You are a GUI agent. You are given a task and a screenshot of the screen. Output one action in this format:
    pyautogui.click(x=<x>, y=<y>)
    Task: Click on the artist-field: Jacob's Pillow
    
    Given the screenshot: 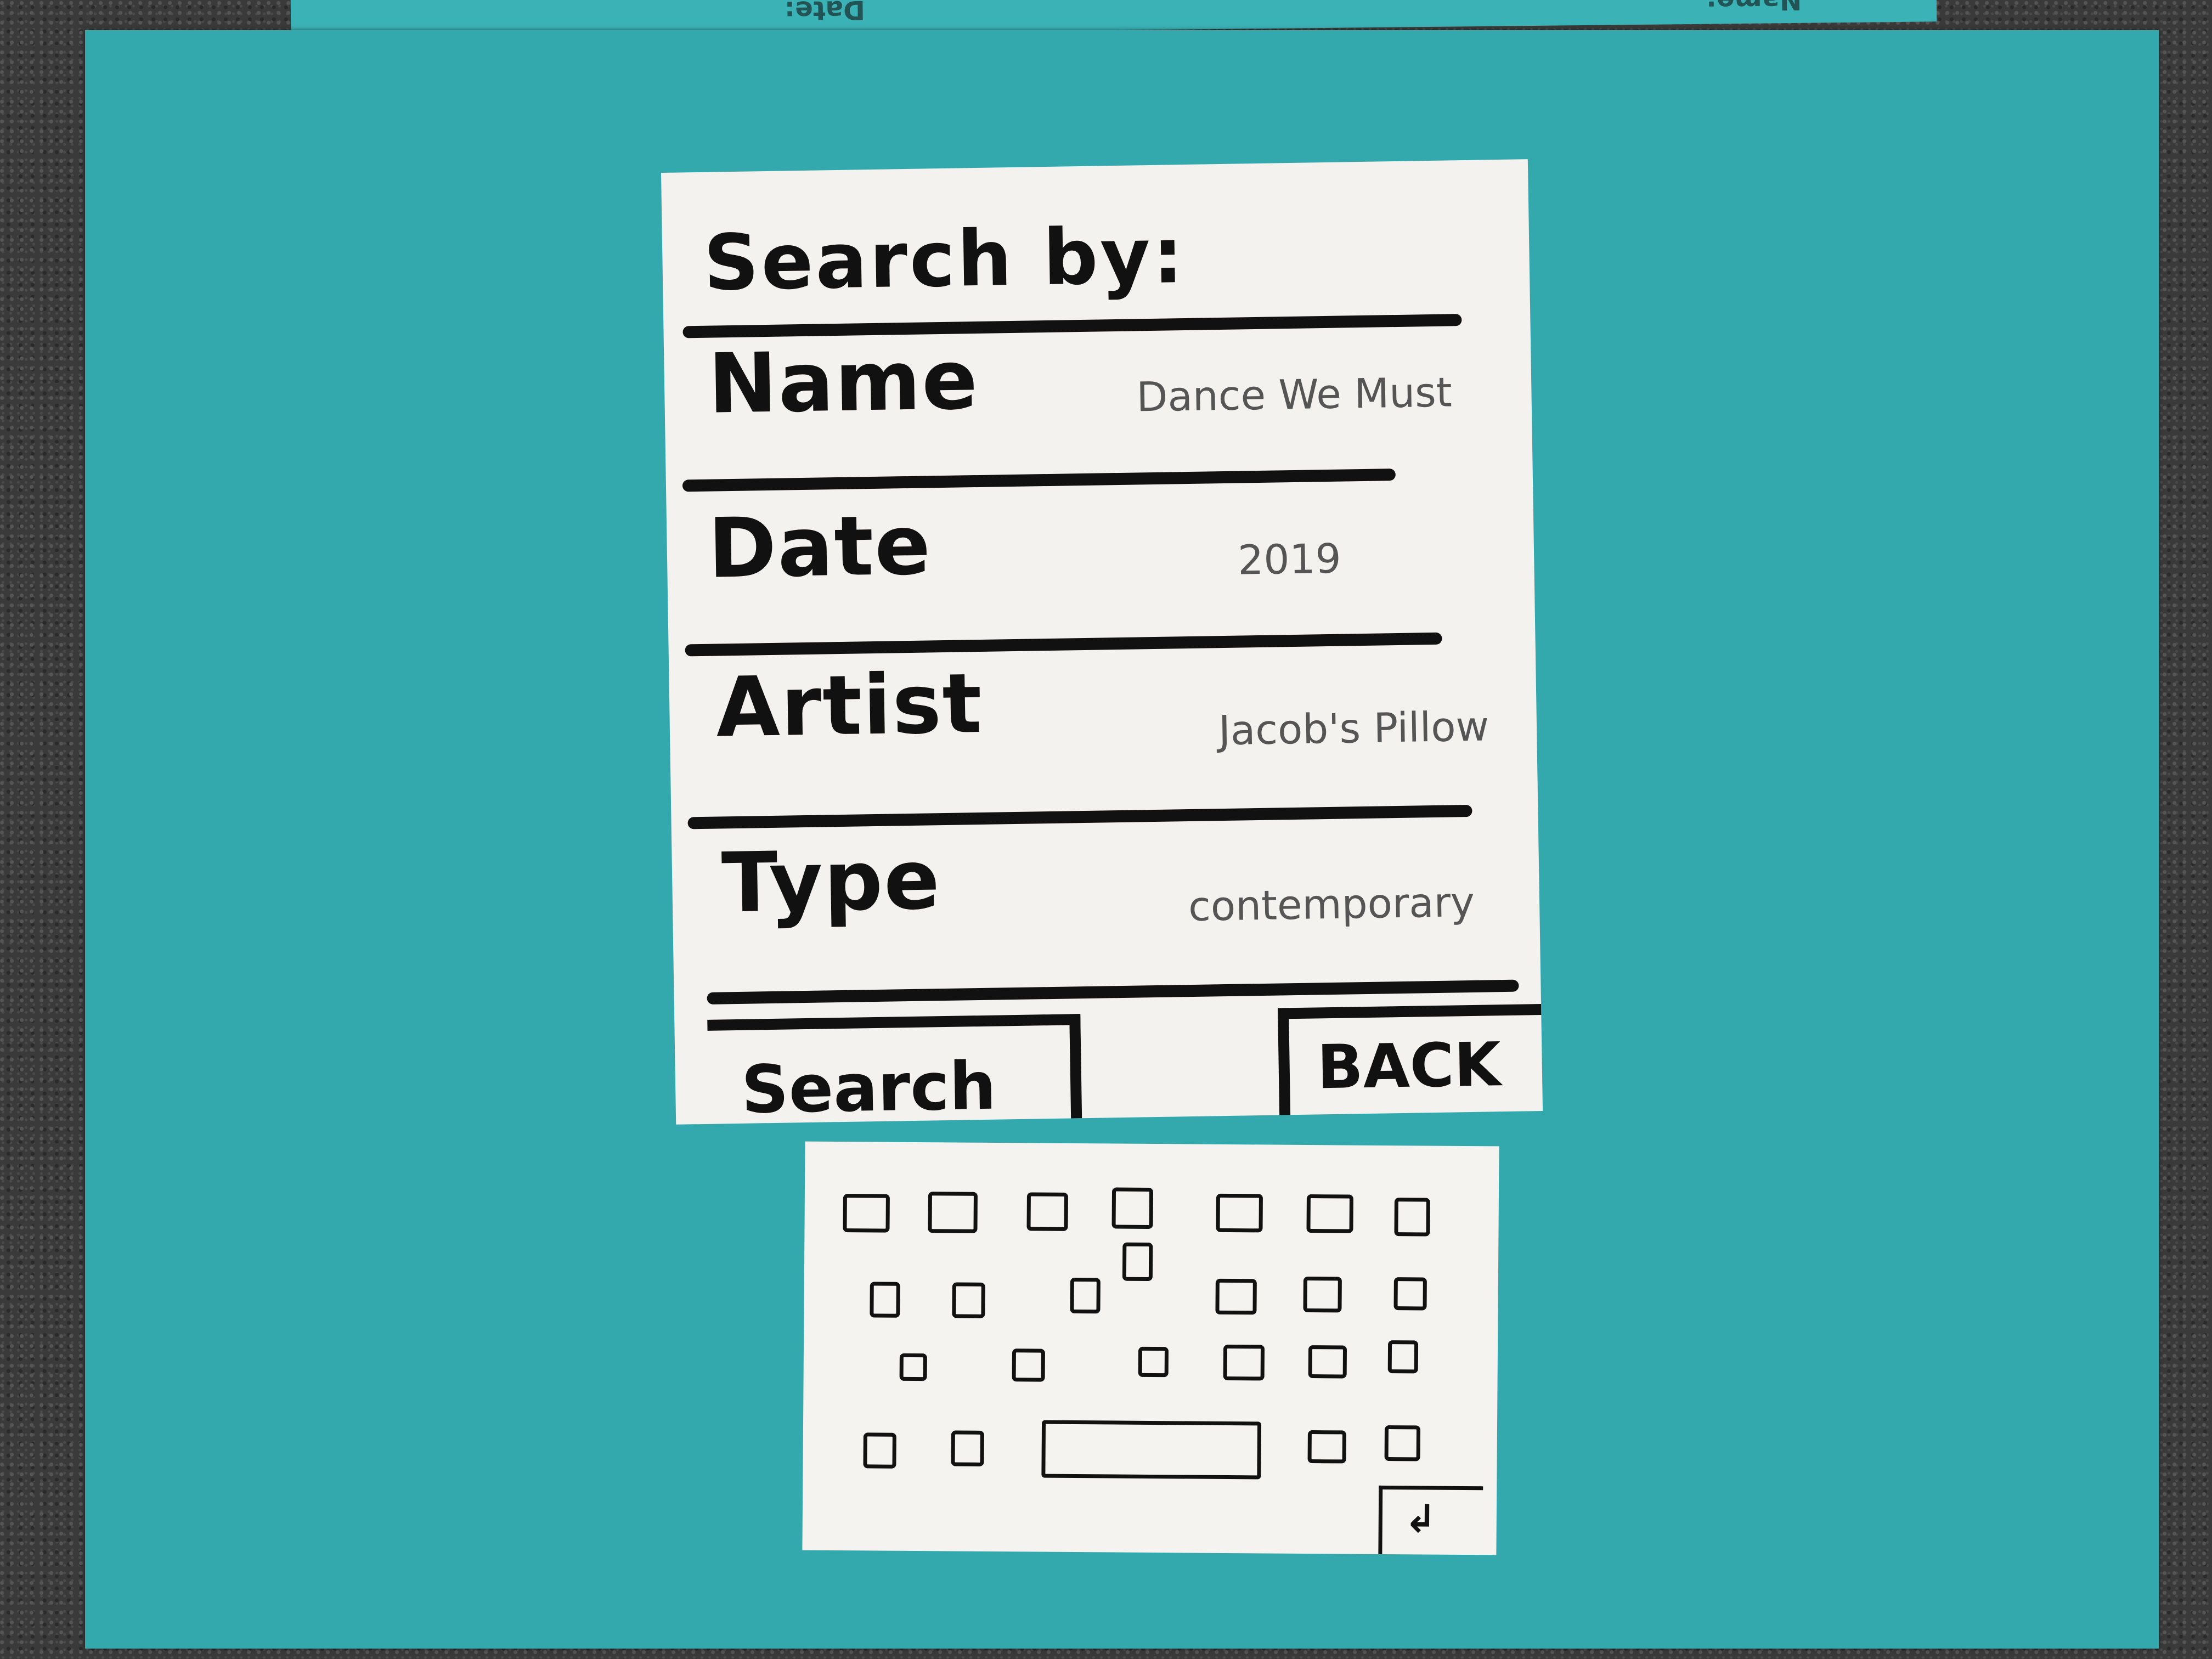 What is the action you would take?
    pyautogui.click(x=1353, y=728)
    